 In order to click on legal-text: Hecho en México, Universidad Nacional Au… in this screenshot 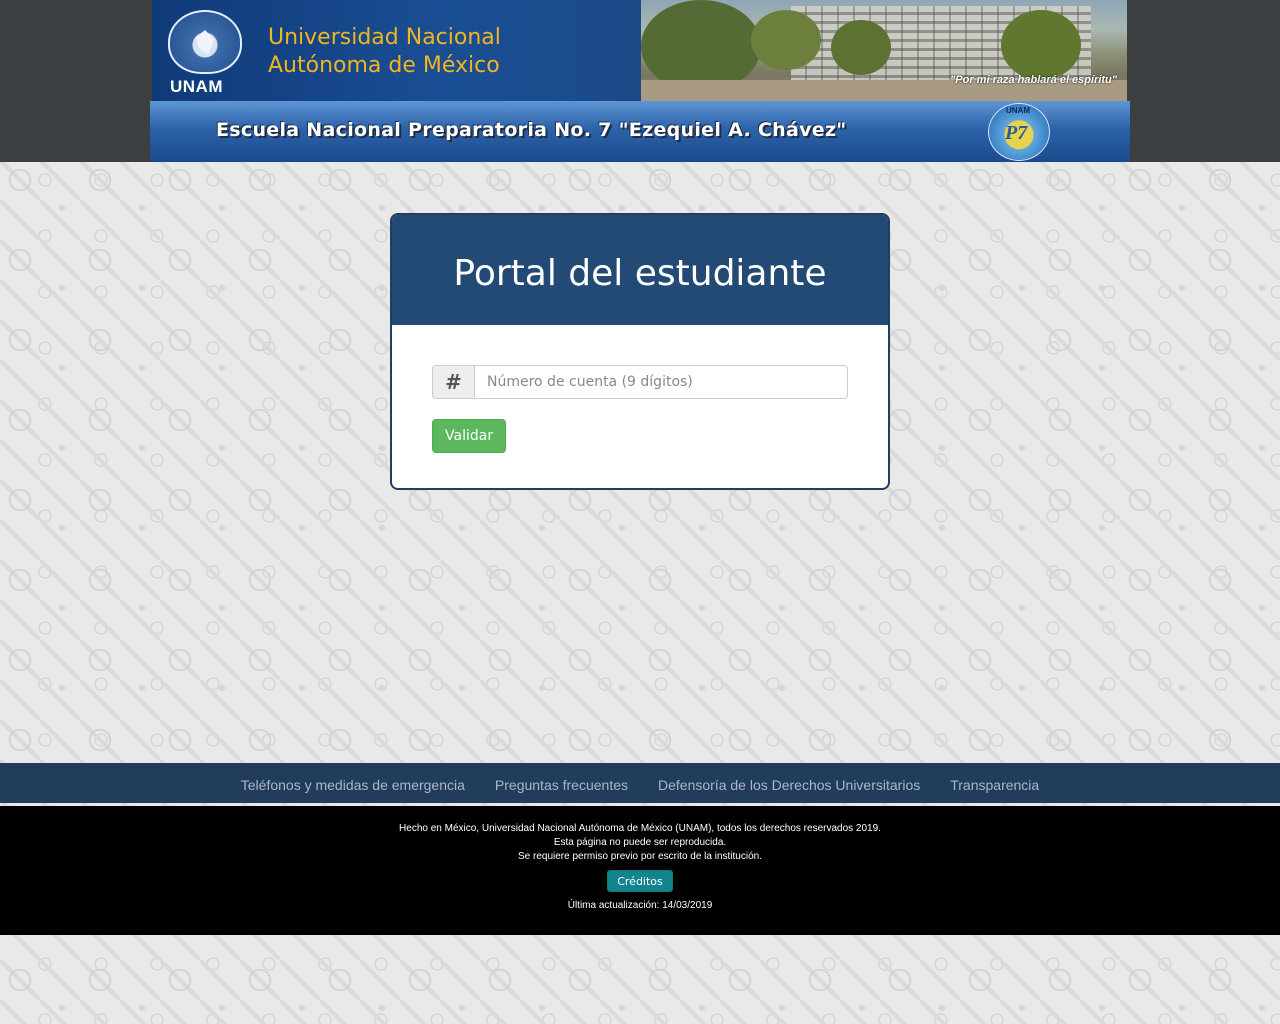, I will do `click(640, 835)`.